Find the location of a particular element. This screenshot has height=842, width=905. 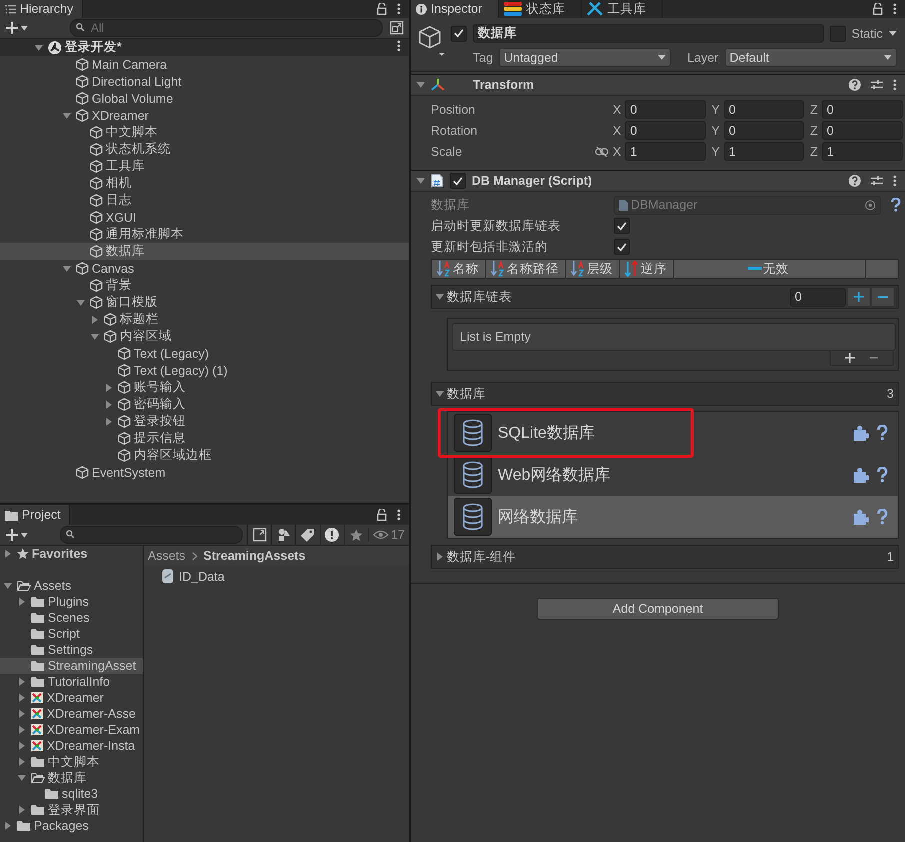

tree-item: 内容区域 is located at coordinates (204, 336).